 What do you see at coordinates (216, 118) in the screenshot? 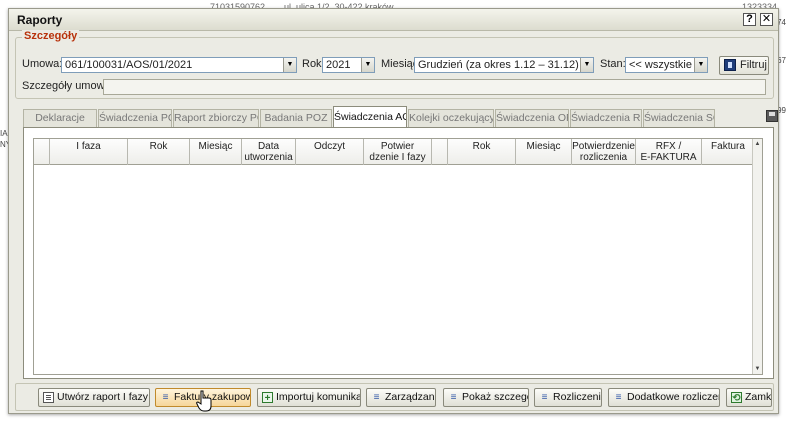
I see `tab-raport-zbiorczy-poz: Raport zbiorczy POZ` at bounding box center [216, 118].